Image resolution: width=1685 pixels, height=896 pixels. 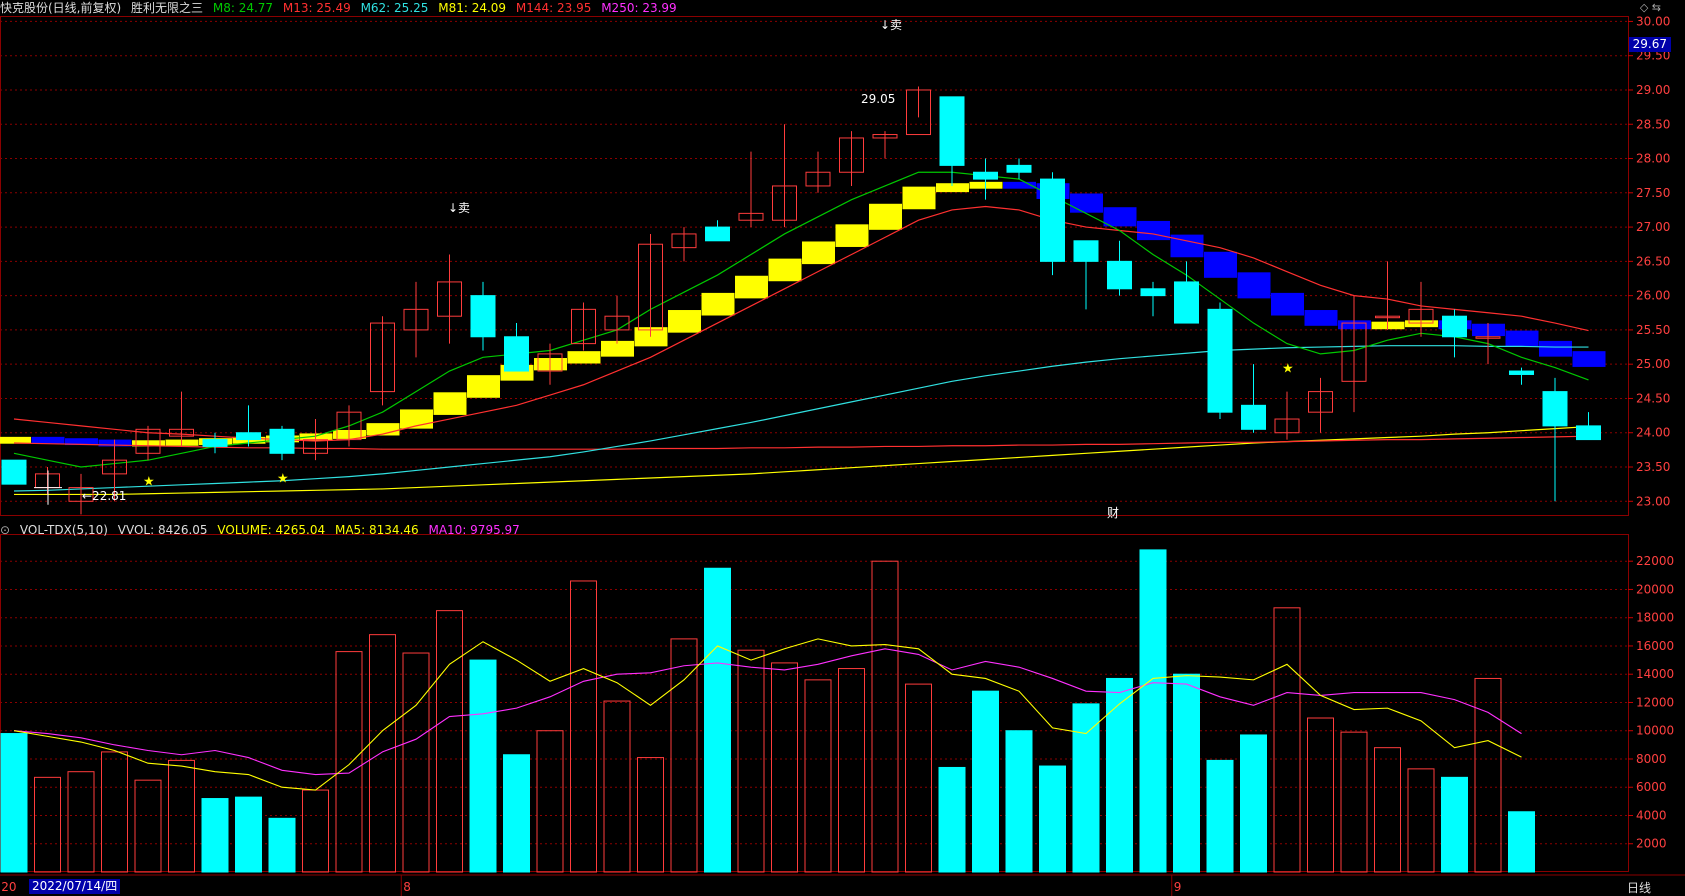 I want to click on x-tick-label: 8, so click(x=407, y=887).